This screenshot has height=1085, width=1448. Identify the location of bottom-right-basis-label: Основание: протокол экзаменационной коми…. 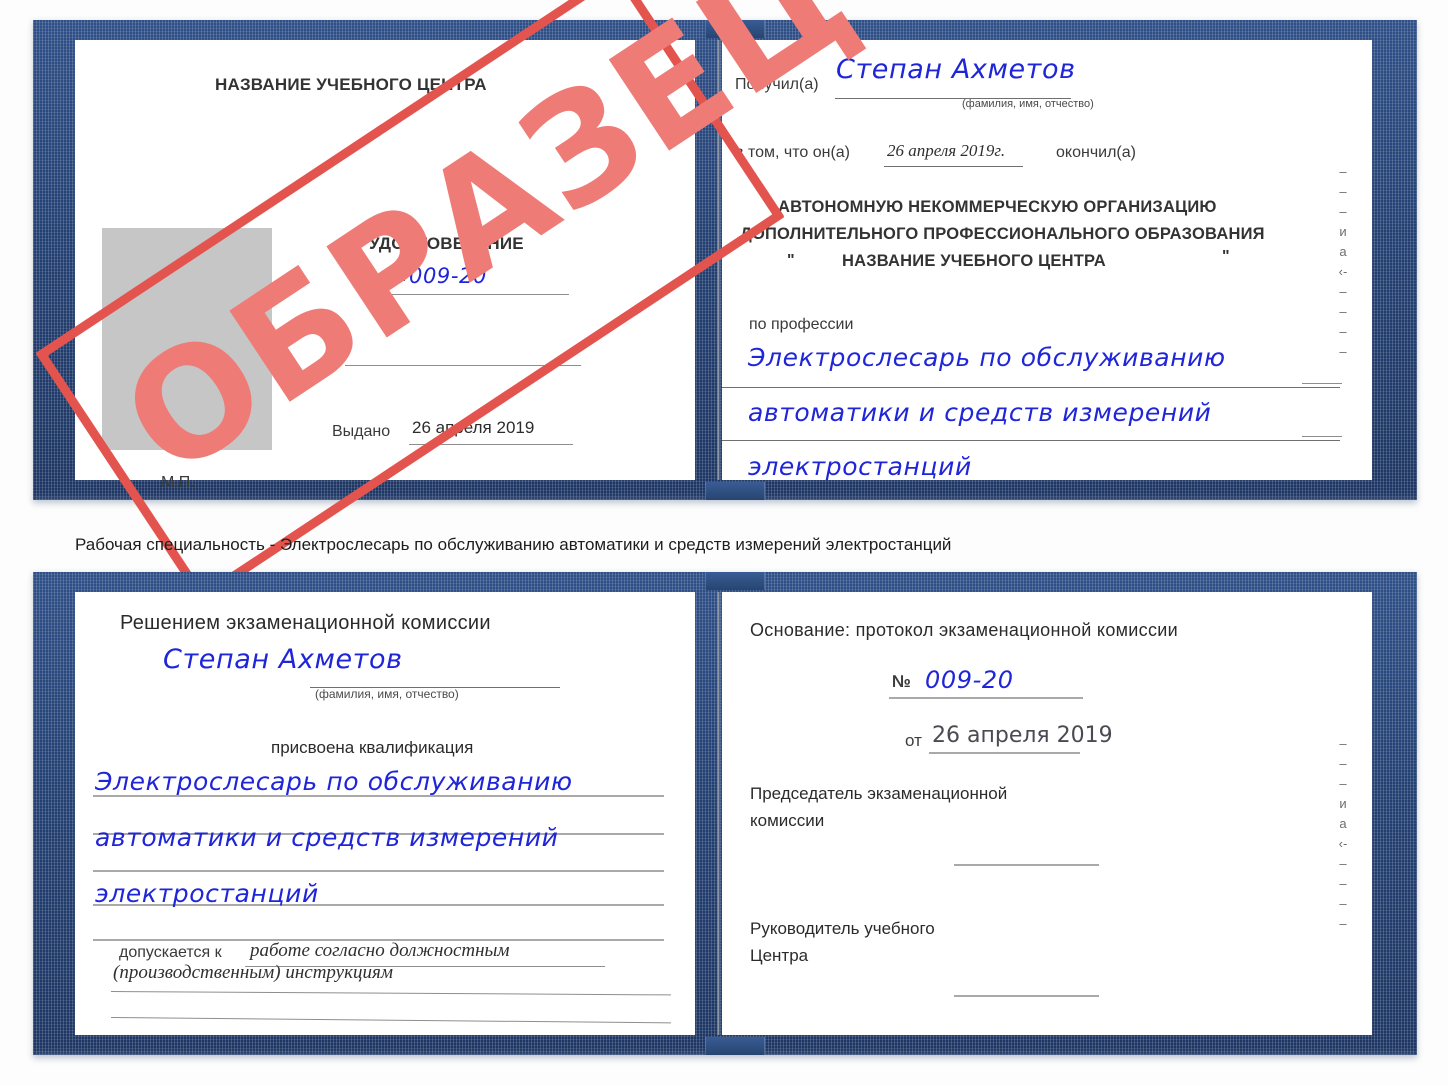
(964, 630).